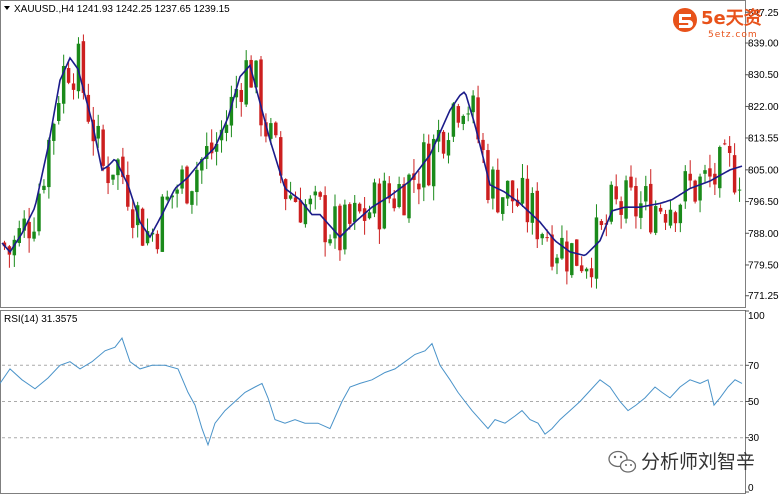  What do you see at coordinates (763, 265) in the screenshot?
I see `price-tick-label: 779.50` at bounding box center [763, 265].